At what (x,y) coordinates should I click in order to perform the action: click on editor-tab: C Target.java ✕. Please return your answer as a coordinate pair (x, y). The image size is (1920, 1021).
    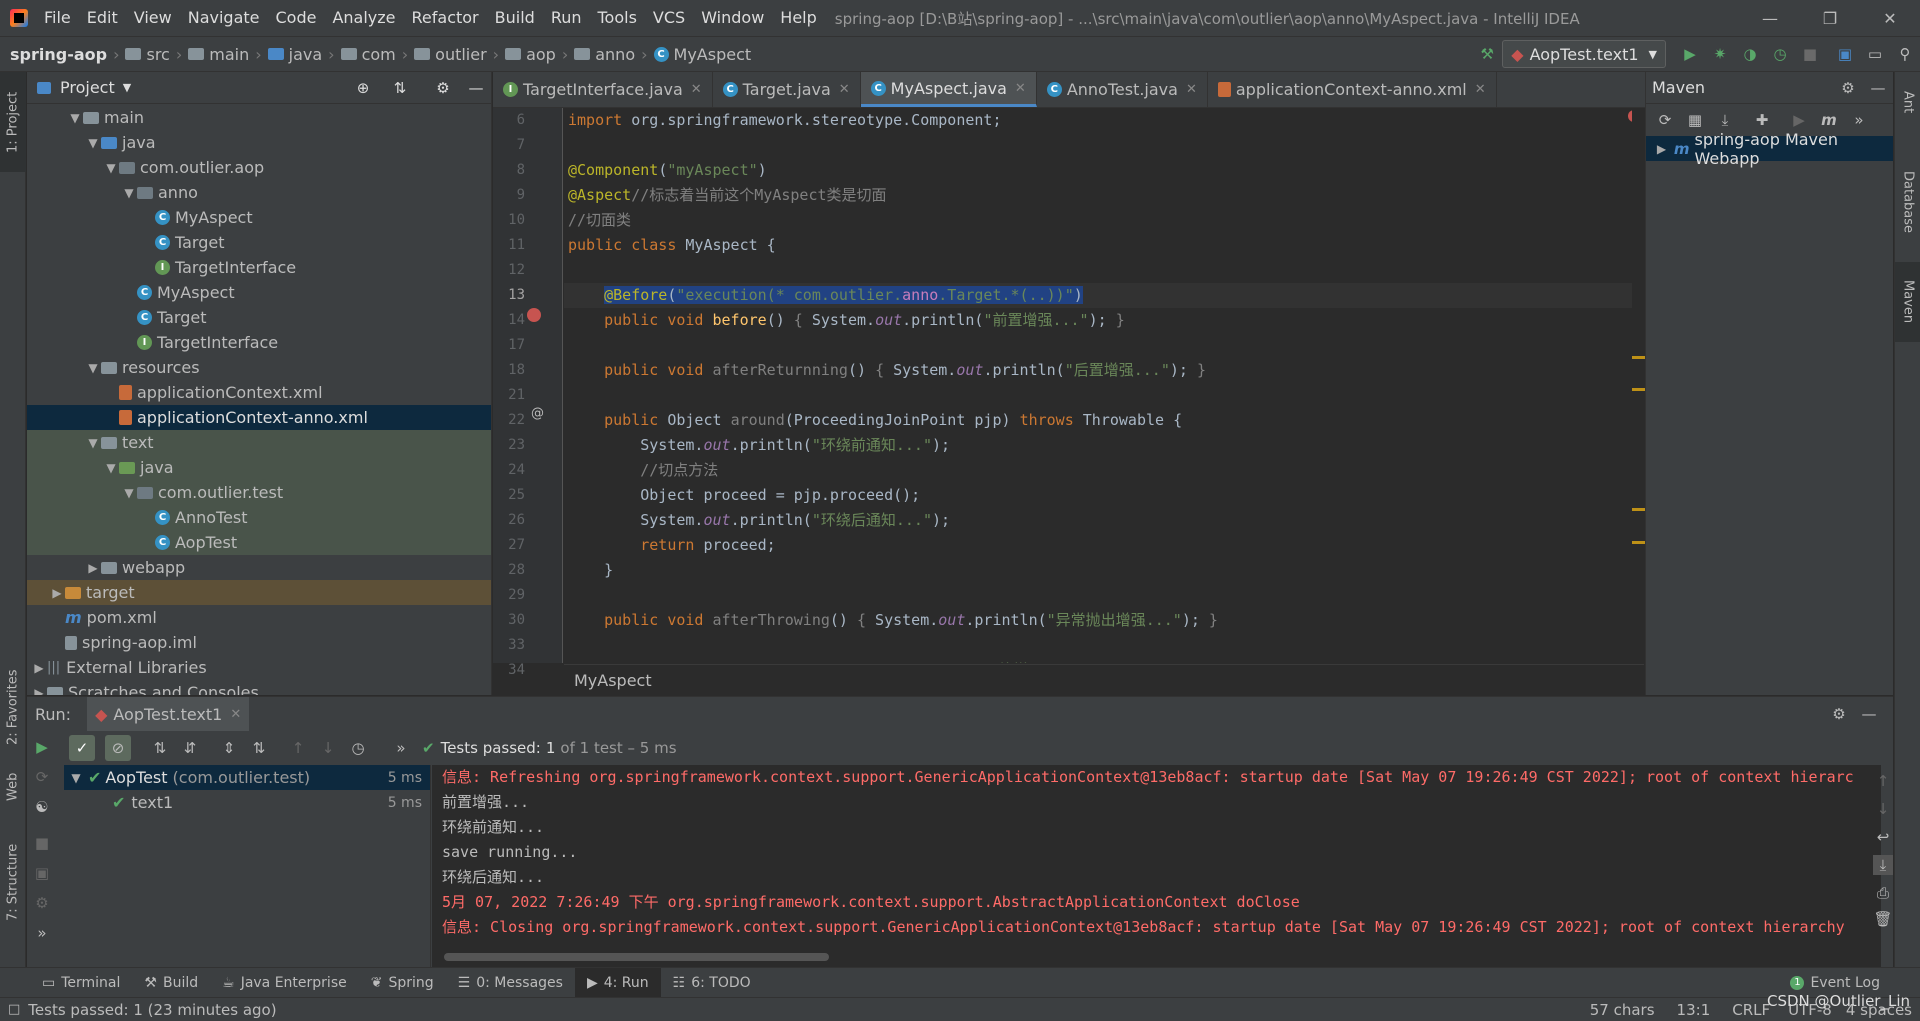
    Looking at the image, I should click on (787, 89).